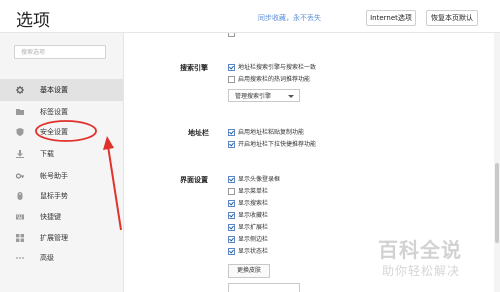 The height and width of the screenshot is (292, 500). I want to click on dropdown-label: 管理搜索引擎, so click(253, 96).